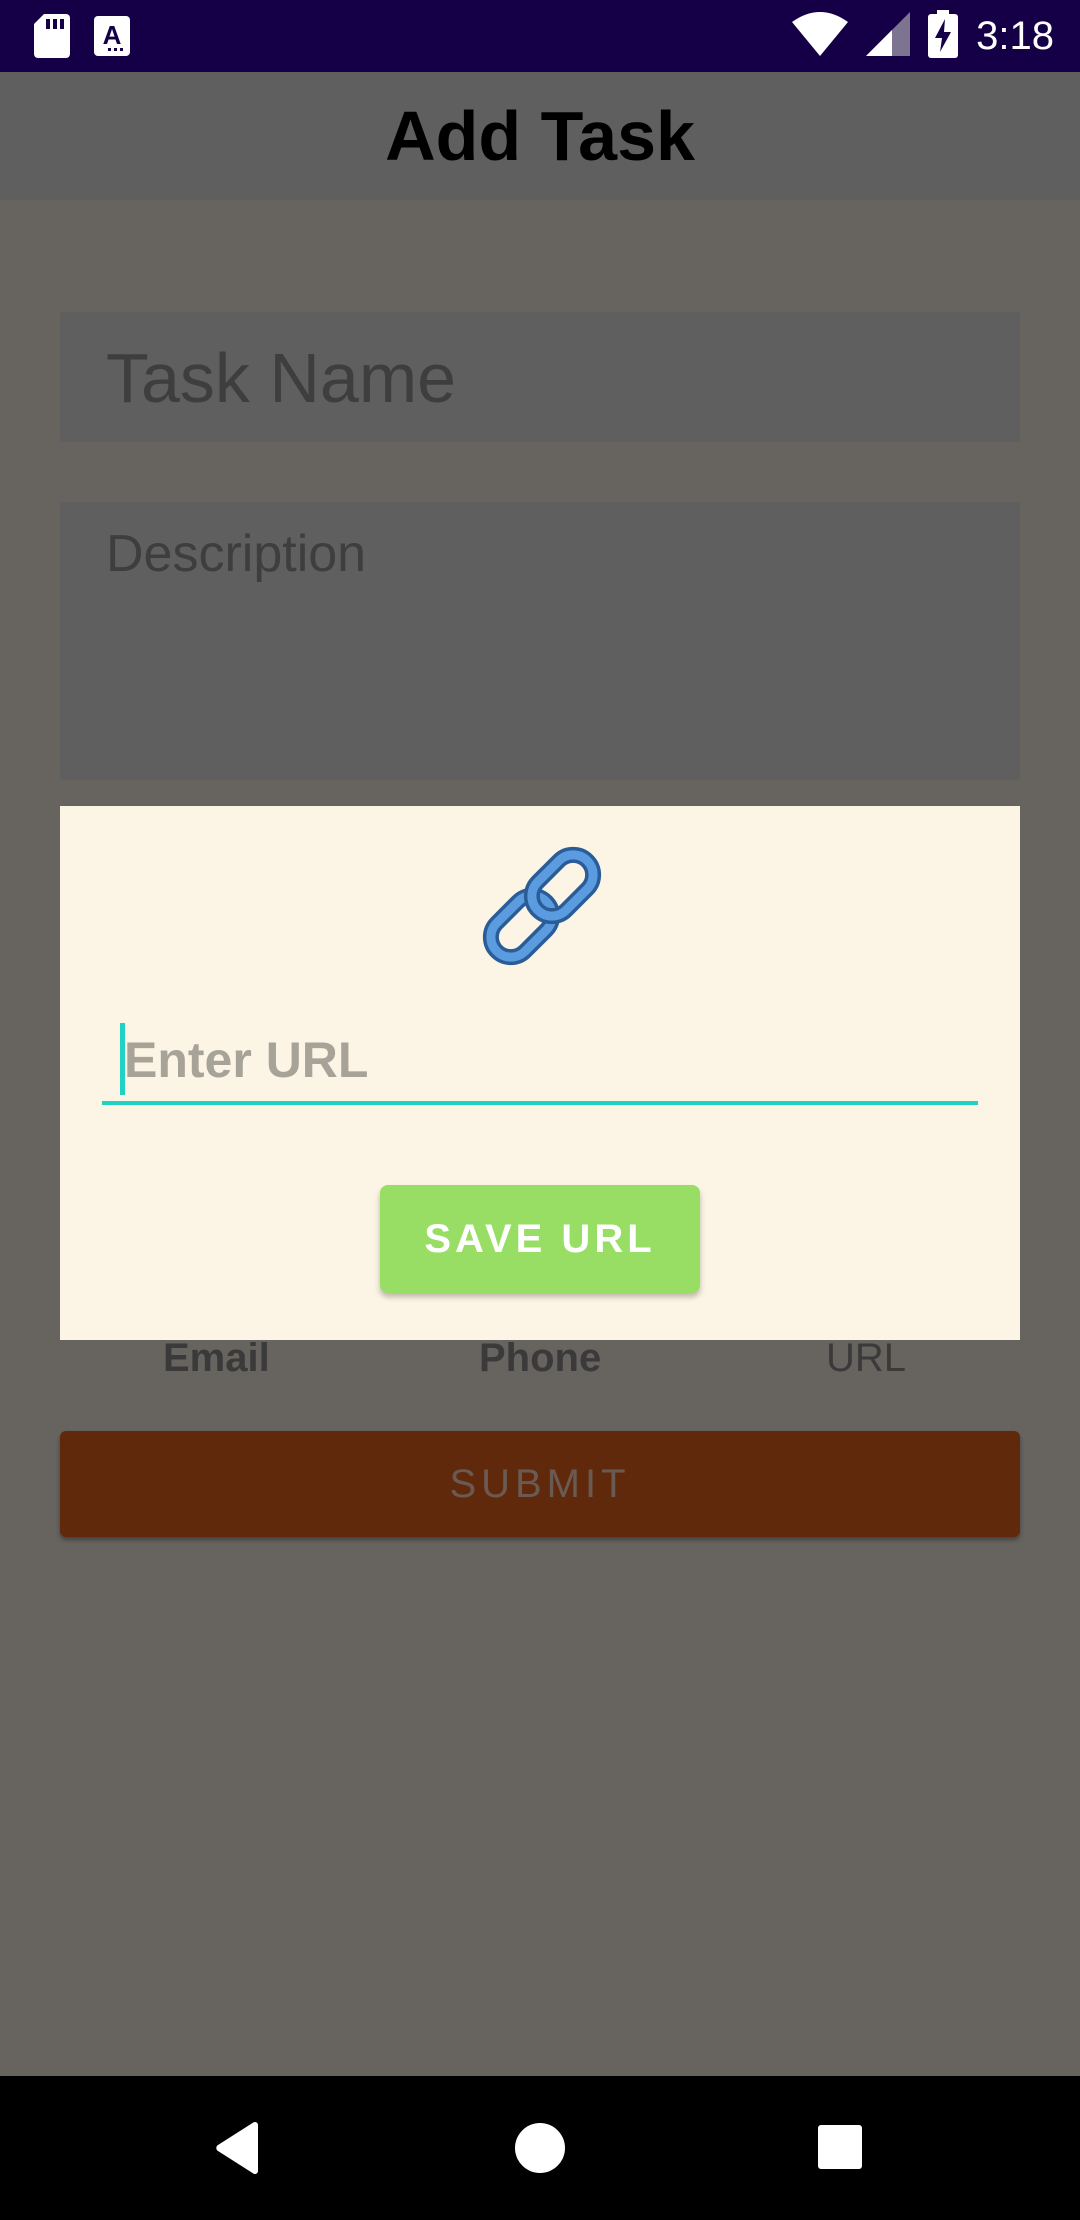 The image size is (1080, 2220). I want to click on url-placeholder: Enter URL, so click(246, 1060).